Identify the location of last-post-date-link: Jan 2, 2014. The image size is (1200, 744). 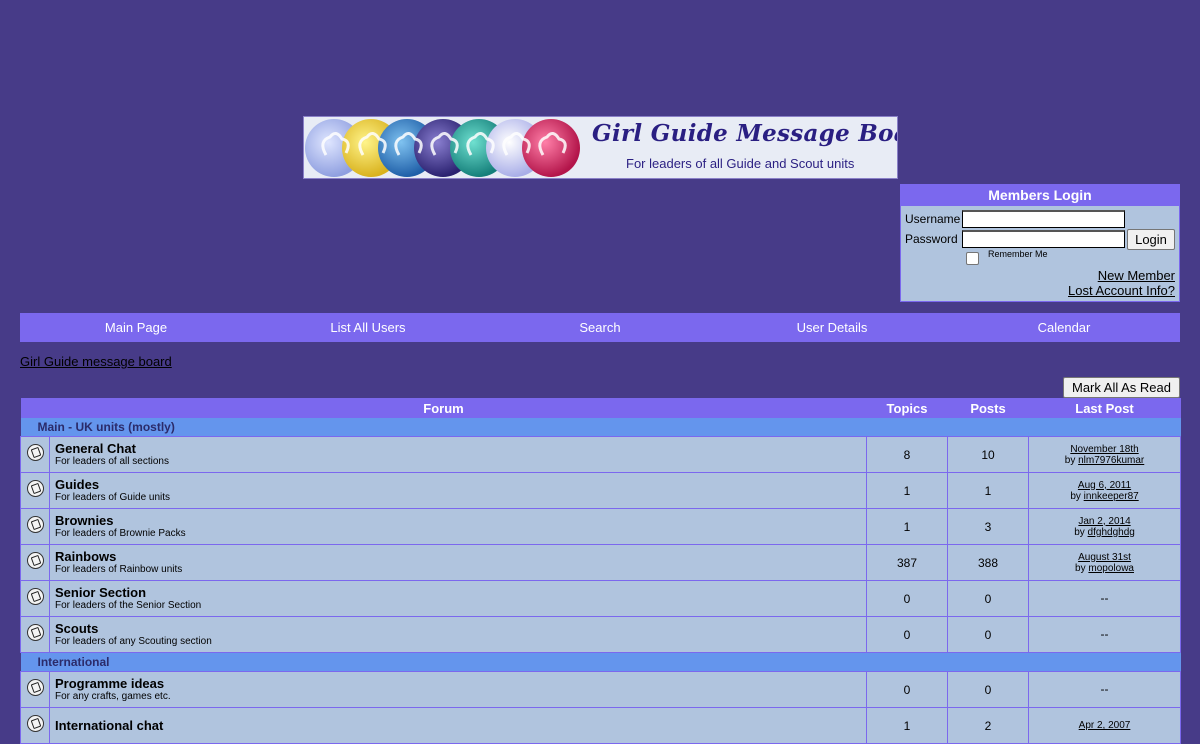
(1104, 521).